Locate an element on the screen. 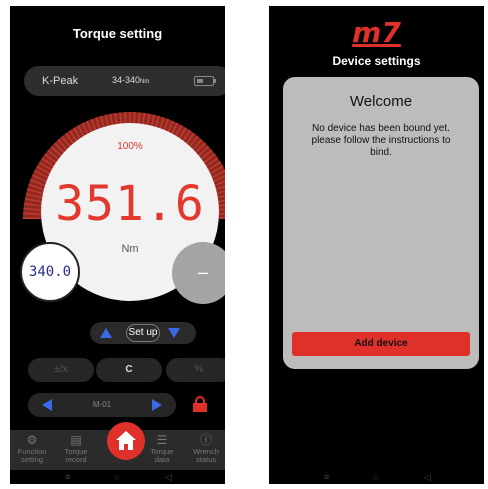  tab-label: record is located at coordinates (76, 459).